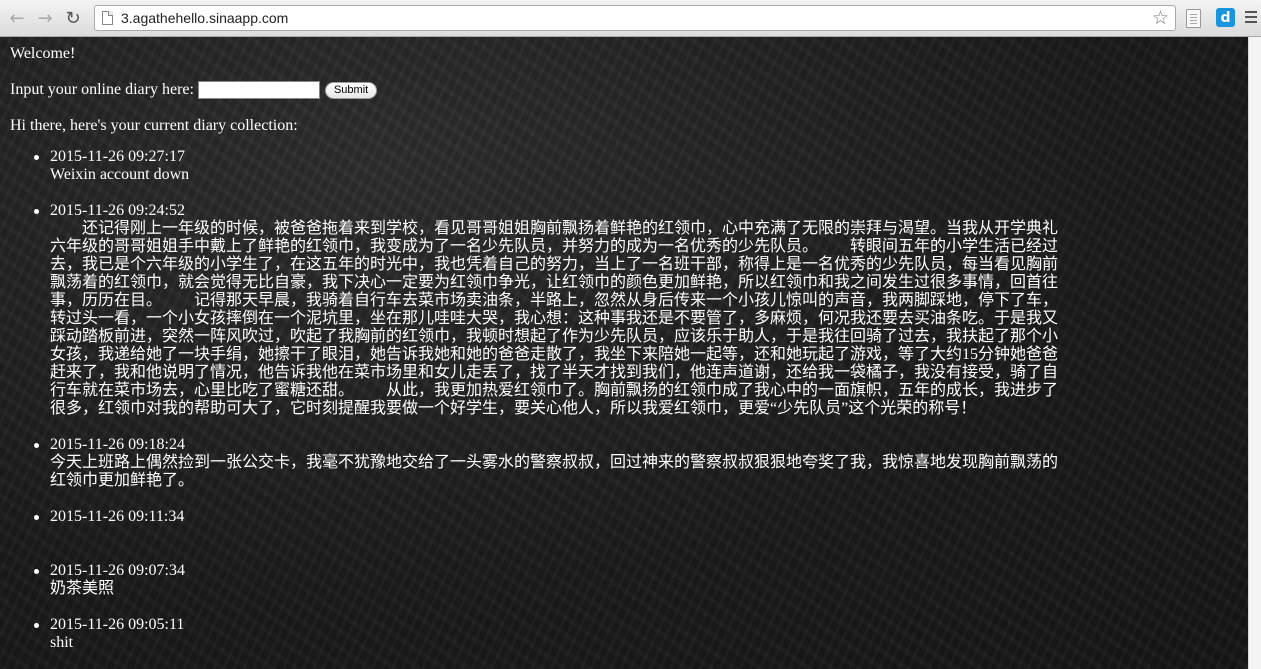  I want to click on submit-button: Submit, so click(351, 90).